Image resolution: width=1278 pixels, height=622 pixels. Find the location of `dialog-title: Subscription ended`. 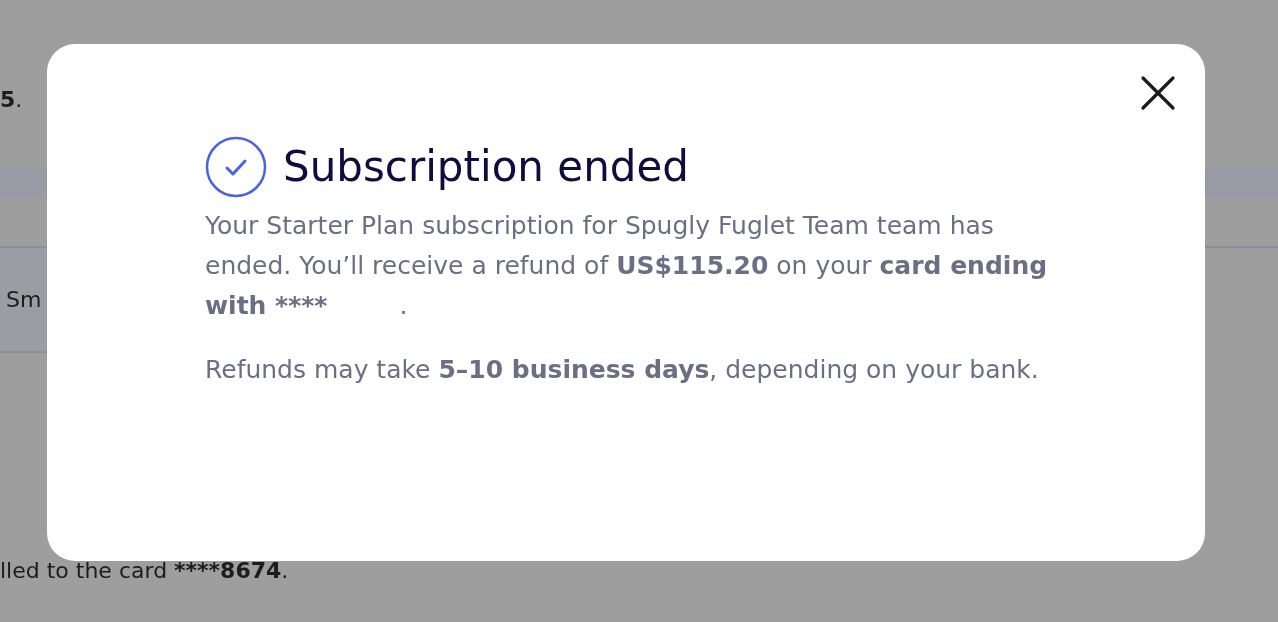

dialog-title: Subscription ended is located at coordinates (486, 167).